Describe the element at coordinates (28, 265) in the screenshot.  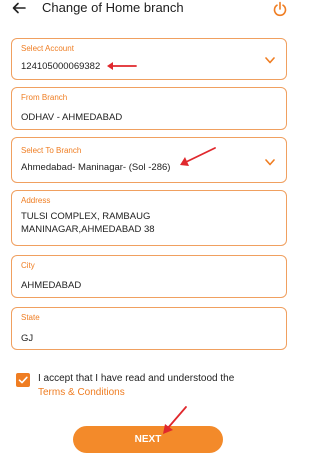
I see `city-label: City` at that location.